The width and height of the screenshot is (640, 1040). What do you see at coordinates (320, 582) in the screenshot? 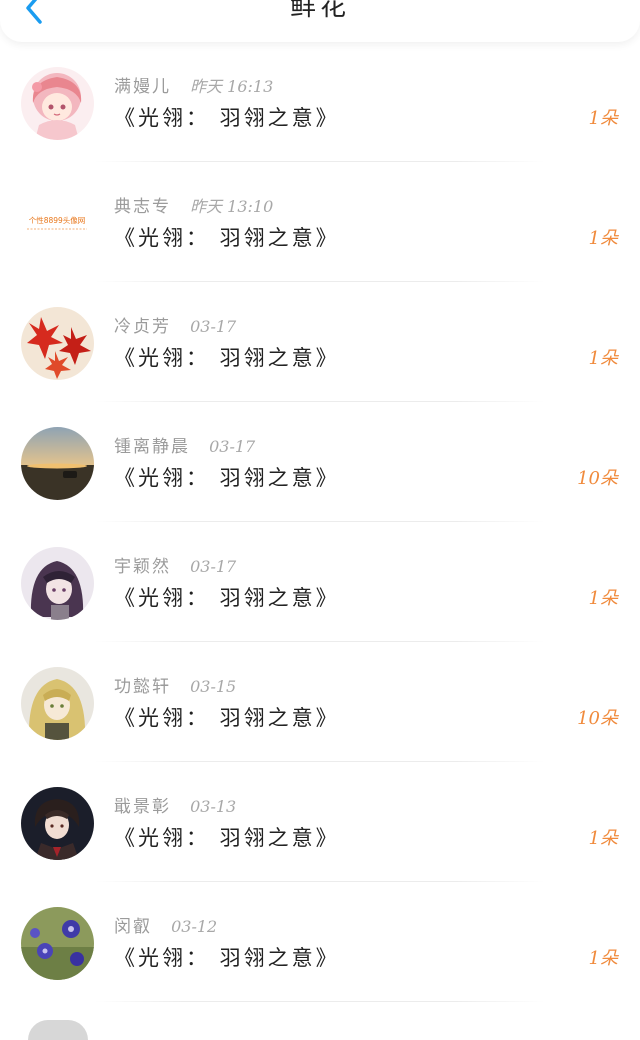
I see `list-item: 宇颖然 03-17 《光翎： 羽翎之意》 1朵` at bounding box center [320, 582].